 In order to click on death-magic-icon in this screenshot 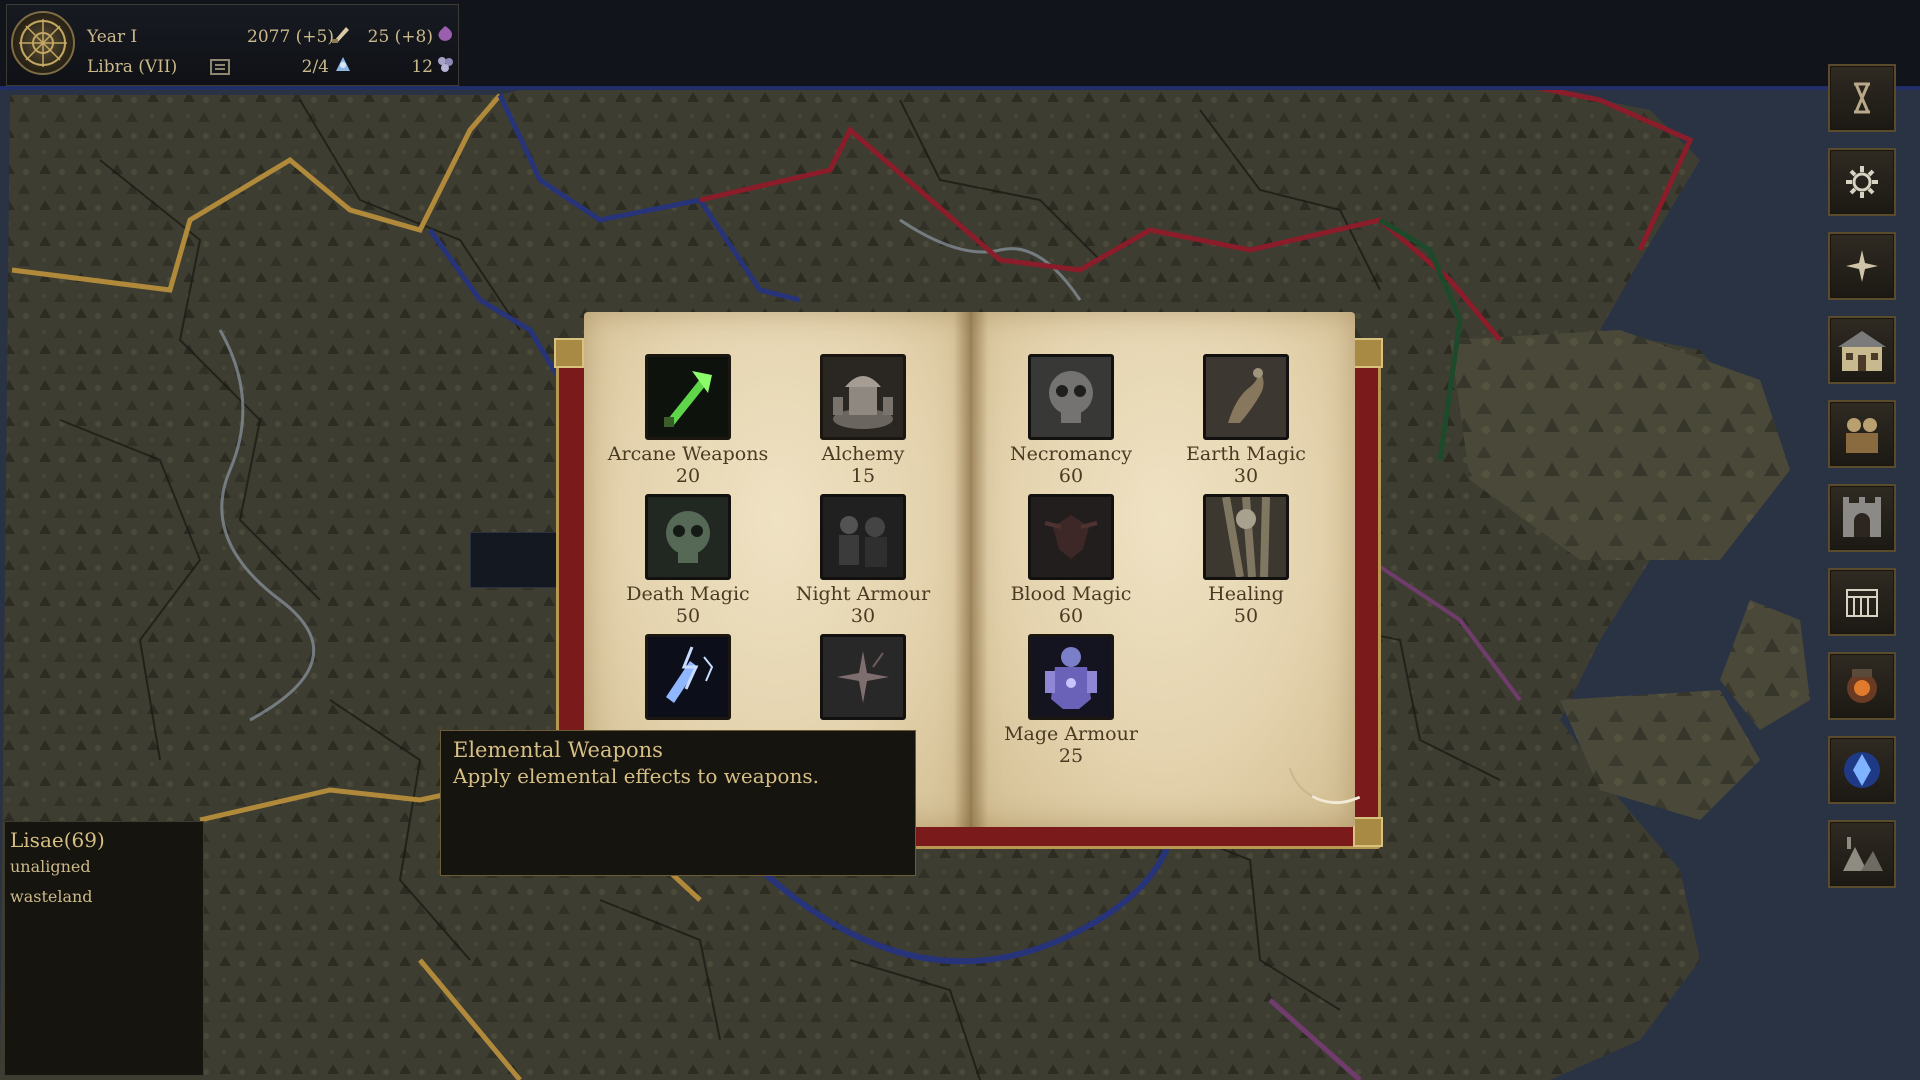, I will do `click(688, 537)`.